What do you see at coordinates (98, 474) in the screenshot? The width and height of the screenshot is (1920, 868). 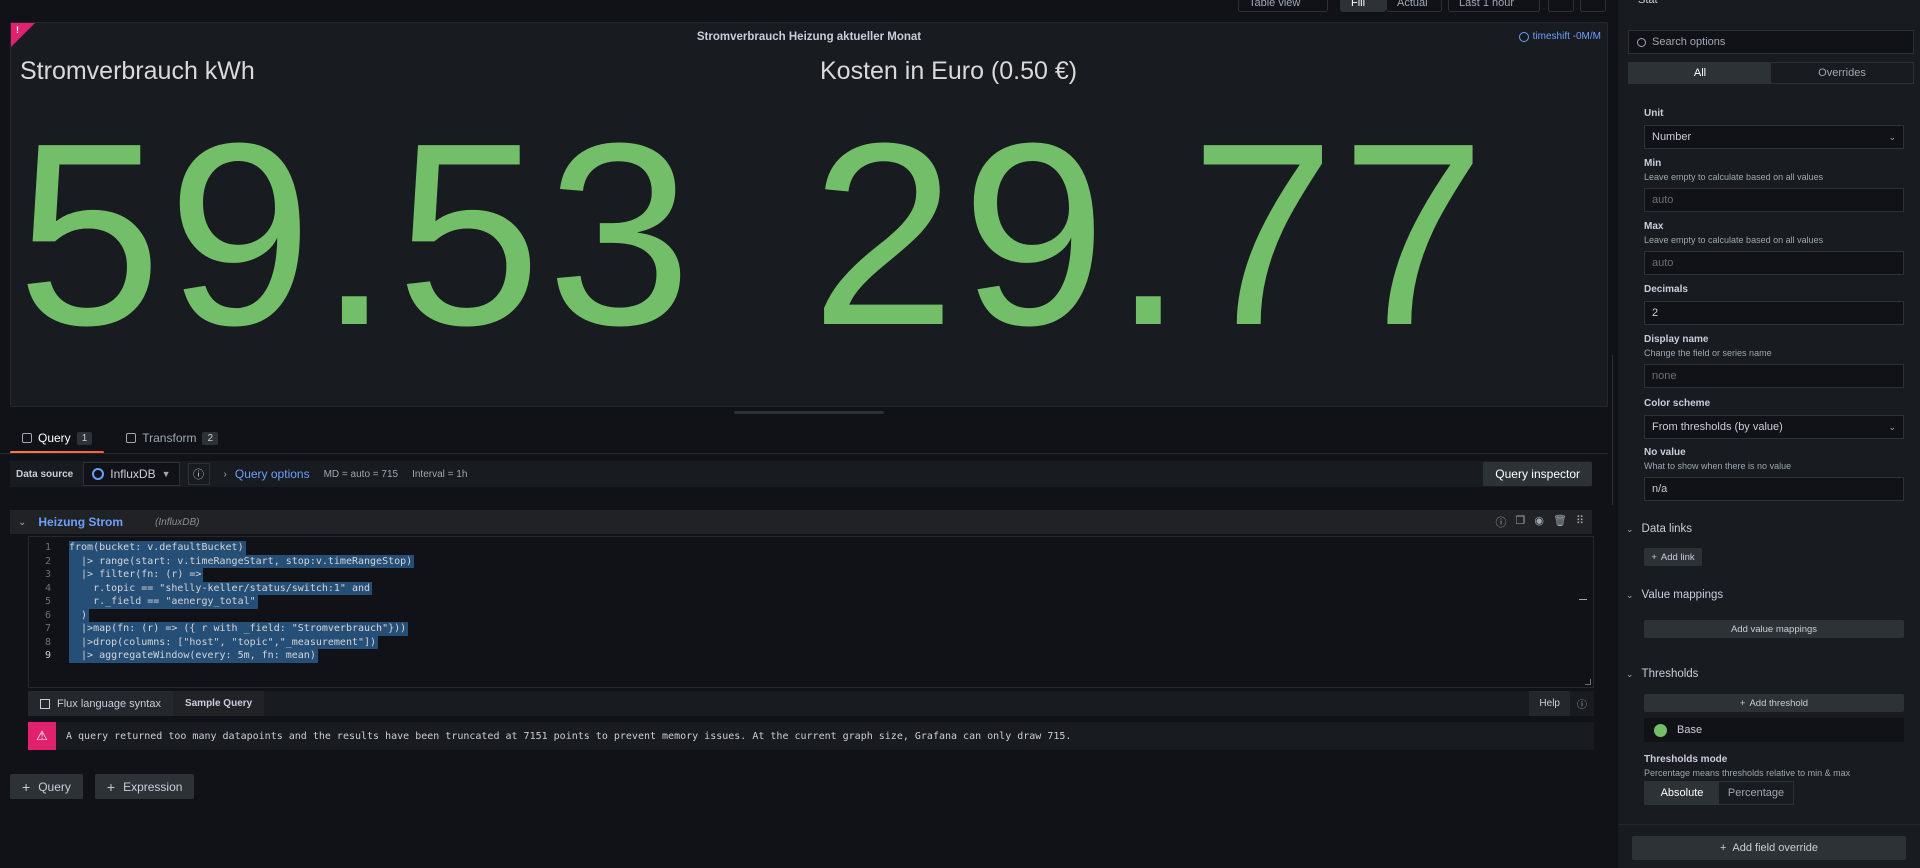 I see `influxdb-icon` at bounding box center [98, 474].